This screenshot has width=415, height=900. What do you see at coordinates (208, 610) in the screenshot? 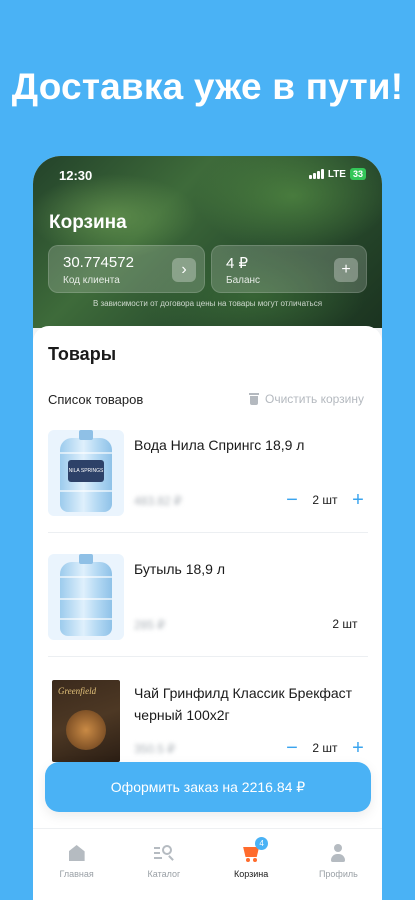
I see `cart-item: Бутыль 18,9 л 285 ₽ 2 шт` at bounding box center [208, 610].